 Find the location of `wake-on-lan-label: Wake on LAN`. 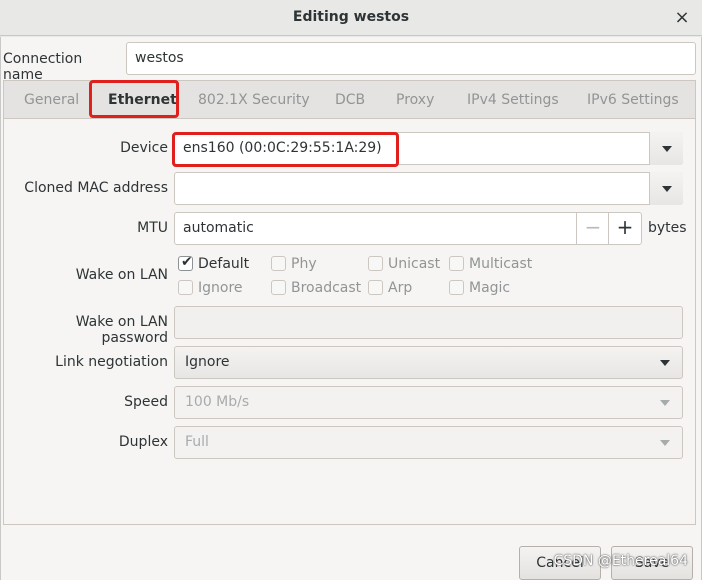

wake-on-lan-label: Wake on LAN is located at coordinates (121, 275).